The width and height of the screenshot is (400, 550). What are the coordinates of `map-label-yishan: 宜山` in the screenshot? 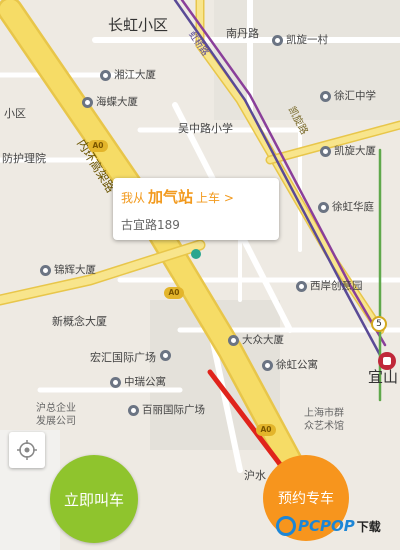 It's located at (383, 377).